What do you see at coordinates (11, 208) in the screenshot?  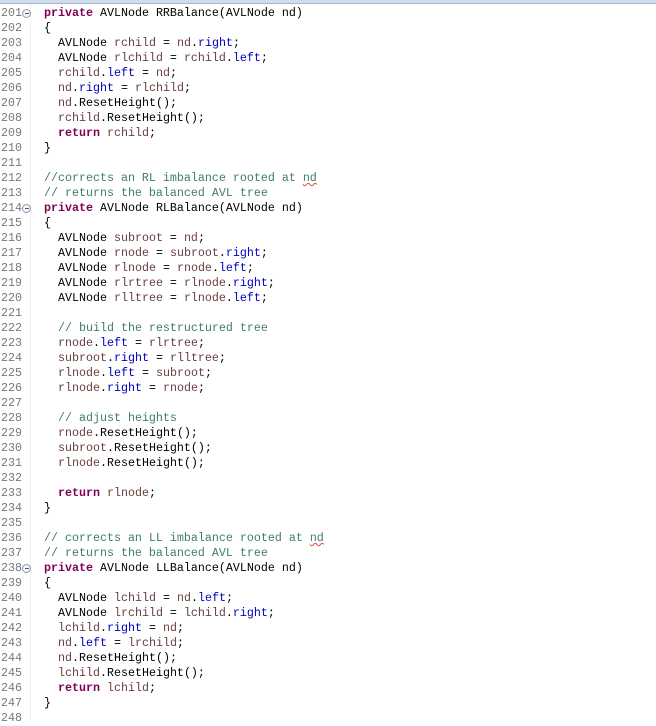 I see `line-number: 214` at bounding box center [11, 208].